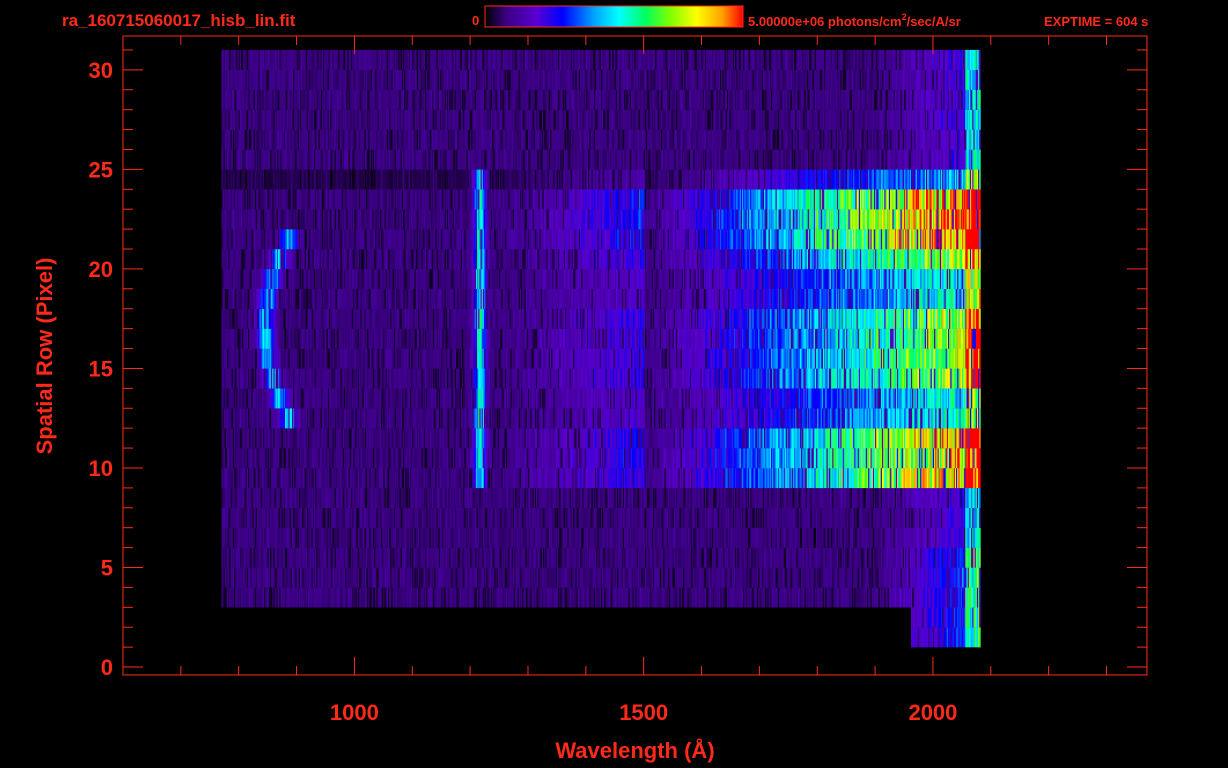 The image size is (1228, 768). What do you see at coordinates (101, 169) in the screenshot?
I see `y-tick-label: 25` at bounding box center [101, 169].